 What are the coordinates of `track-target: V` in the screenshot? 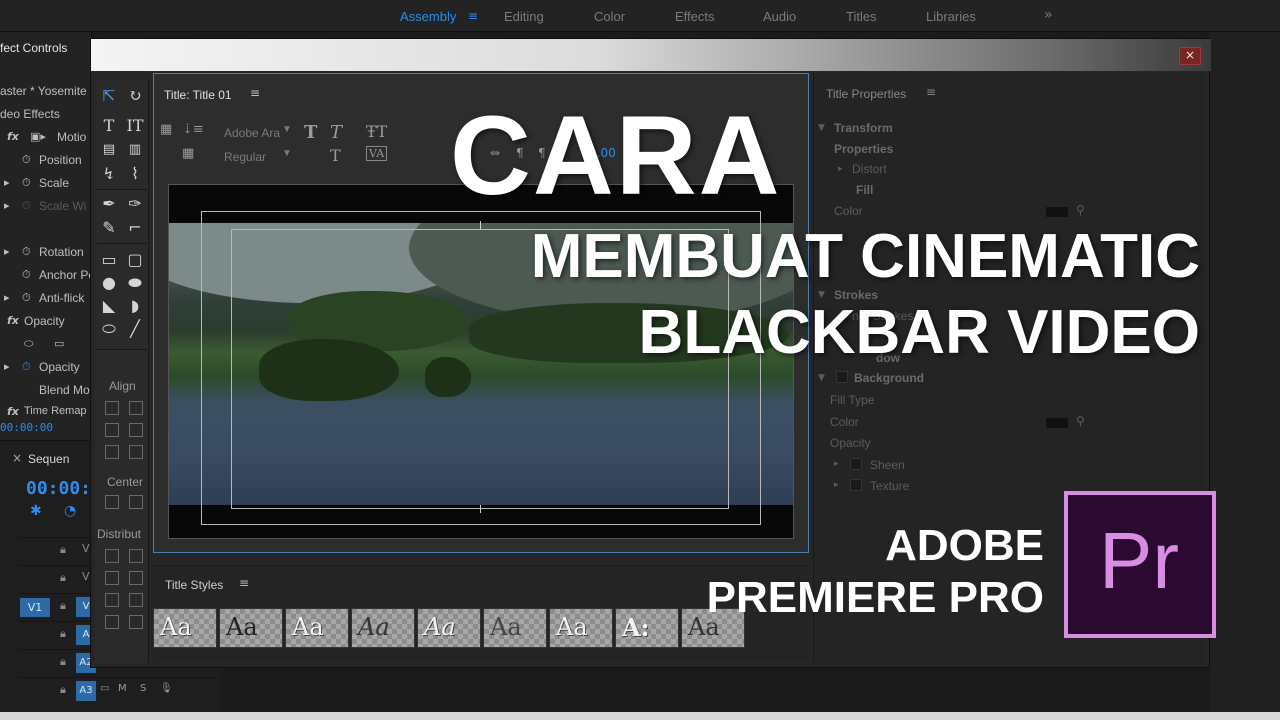 It's located at (86, 576).